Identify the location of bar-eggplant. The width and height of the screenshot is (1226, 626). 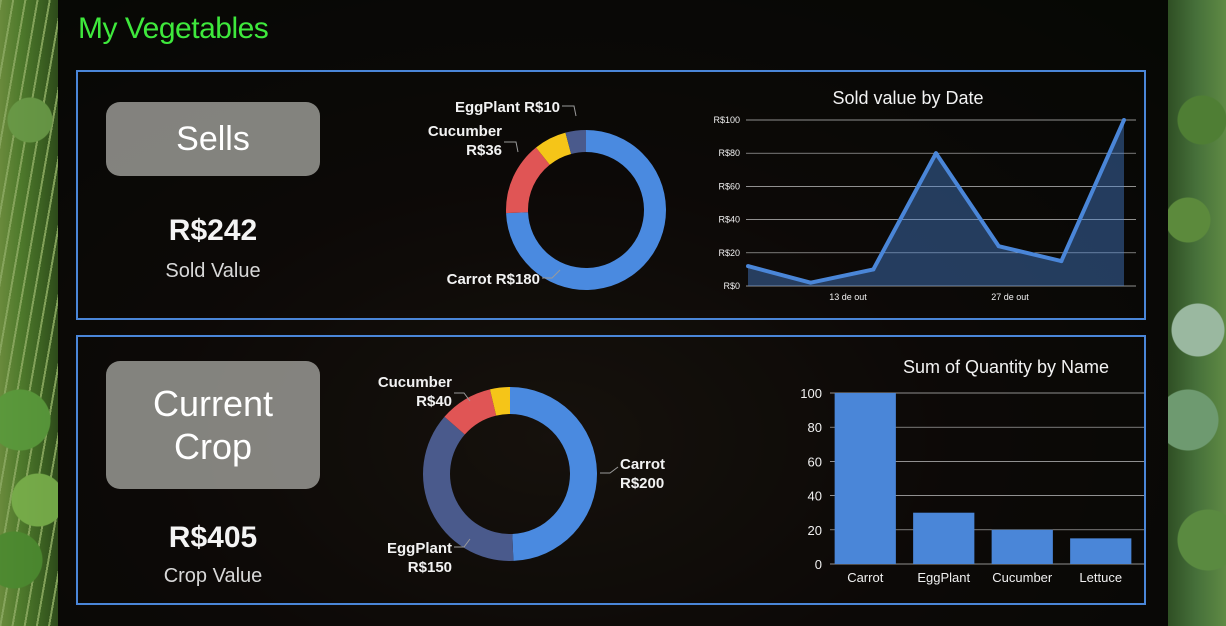
(944, 538).